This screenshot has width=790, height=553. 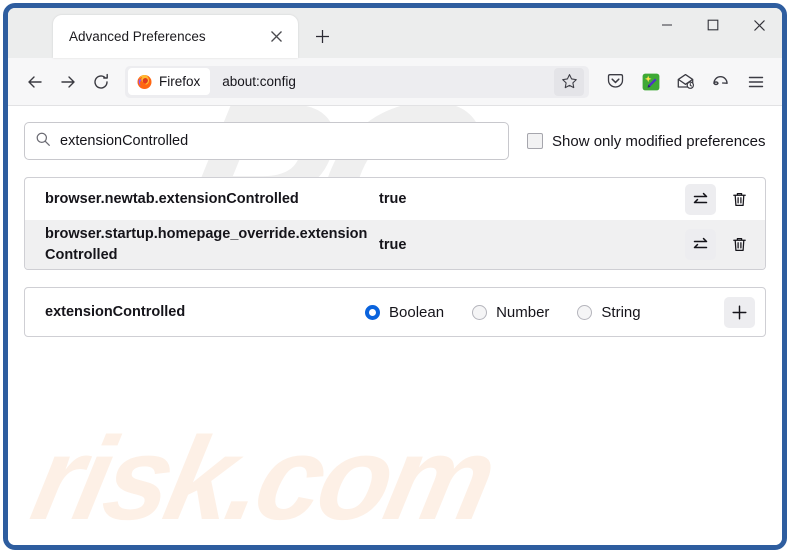 What do you see at coordinates (395, 33) in the screenshot?
I see `tab-strip: Advanced Preferences` at bounding box center [395, 33].